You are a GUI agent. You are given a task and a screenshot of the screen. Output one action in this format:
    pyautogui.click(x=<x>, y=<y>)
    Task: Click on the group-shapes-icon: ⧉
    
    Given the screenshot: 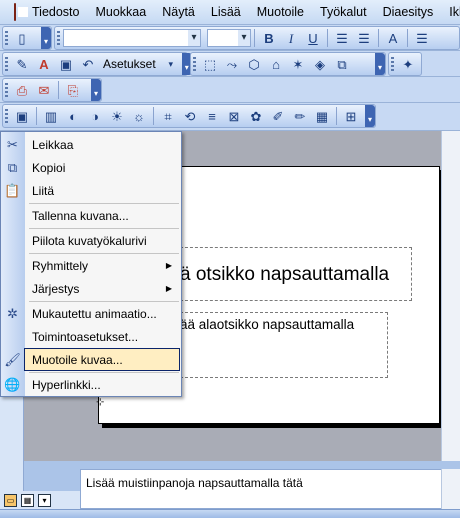 What is the action you would take?
    pyautogui.click(x=342, y=64)
    